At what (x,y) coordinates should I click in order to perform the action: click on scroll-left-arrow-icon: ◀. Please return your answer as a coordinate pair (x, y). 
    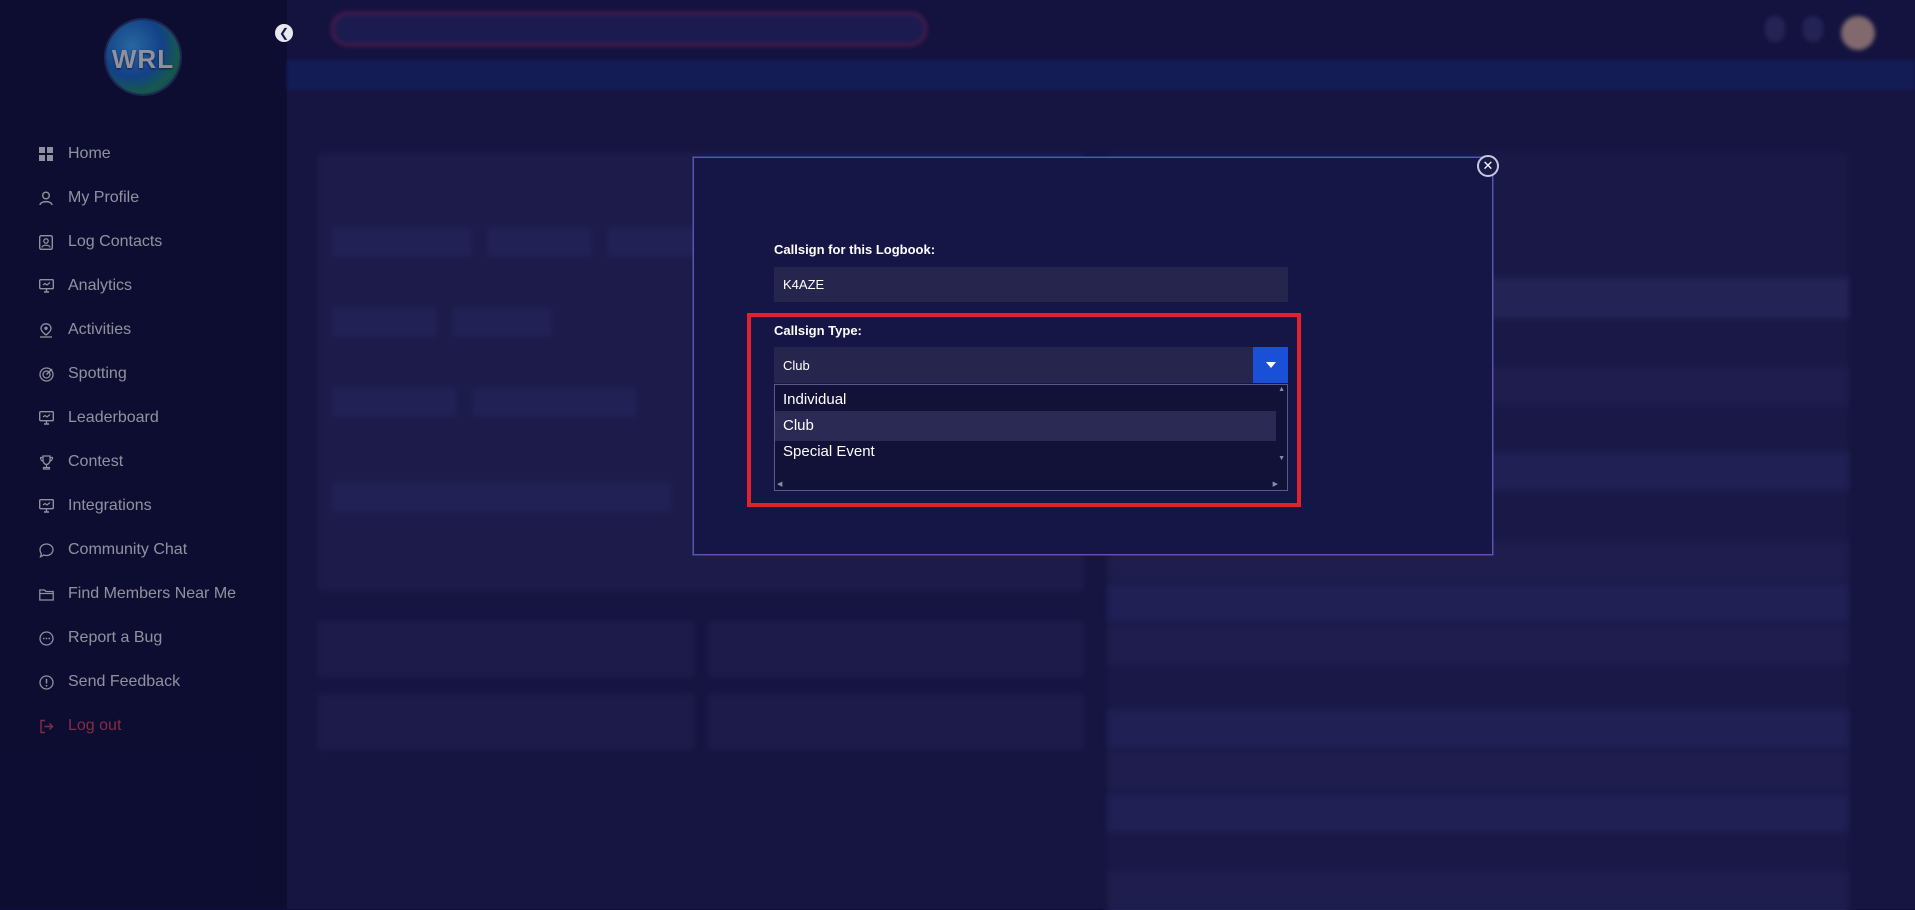
    Looking at the image, I should click on (779, 484).